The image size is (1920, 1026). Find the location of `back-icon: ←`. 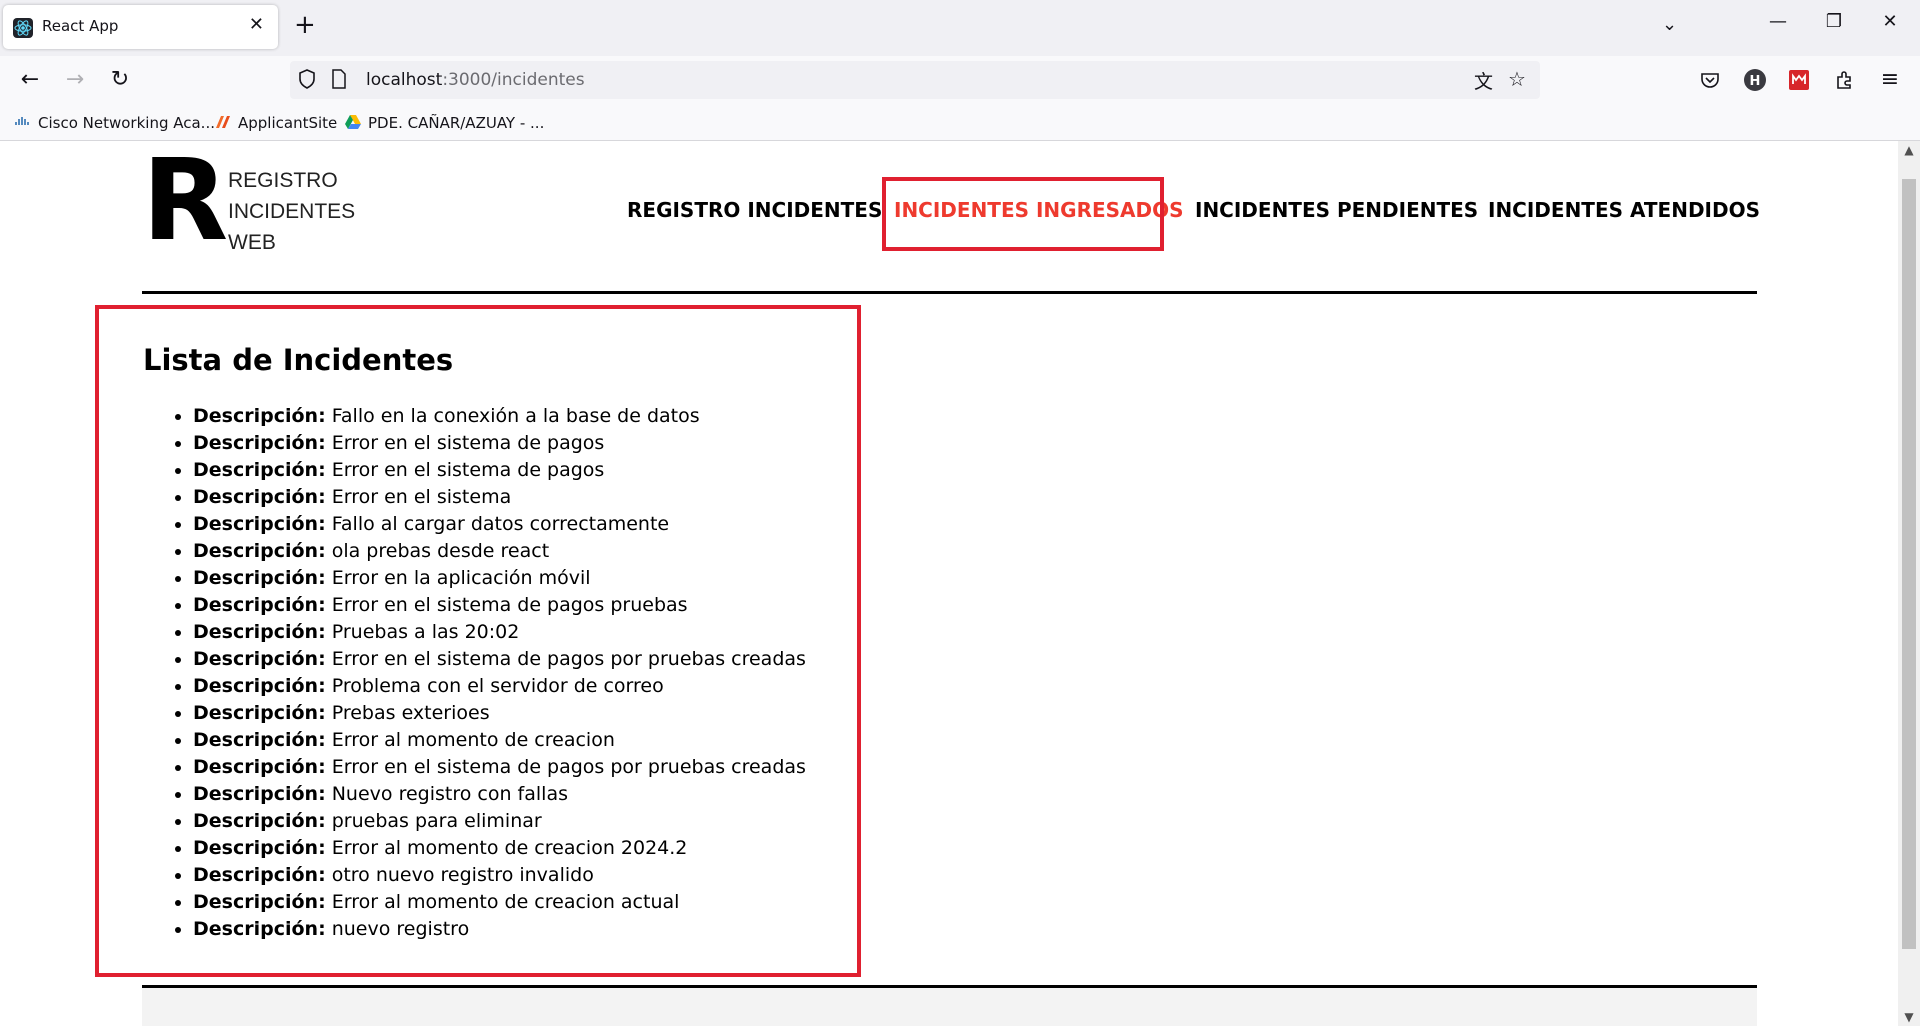

back-icon: ← is located at coordinates (30, 80).